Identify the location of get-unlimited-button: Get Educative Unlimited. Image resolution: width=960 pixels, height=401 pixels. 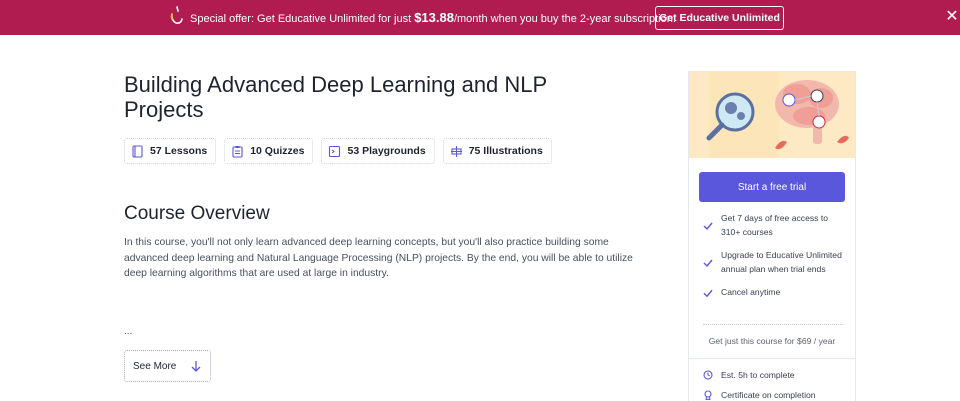
(719, 18).